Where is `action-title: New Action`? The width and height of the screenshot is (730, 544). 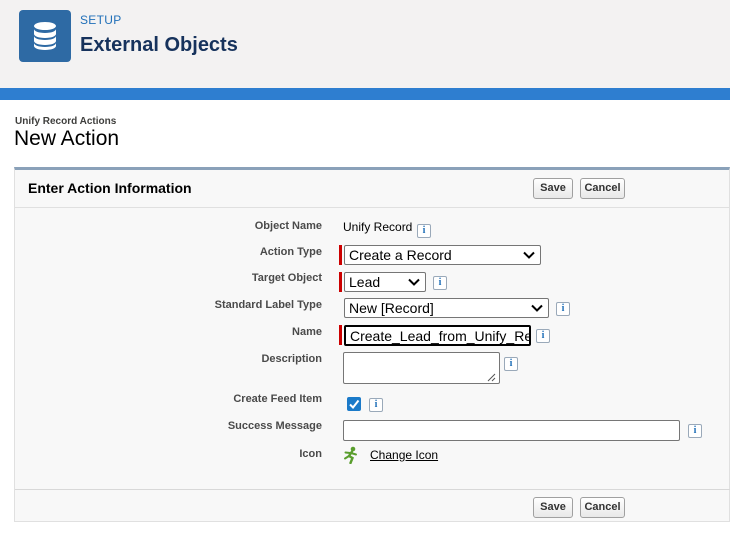
action-title: New Action is located at coordinates (67, 138).